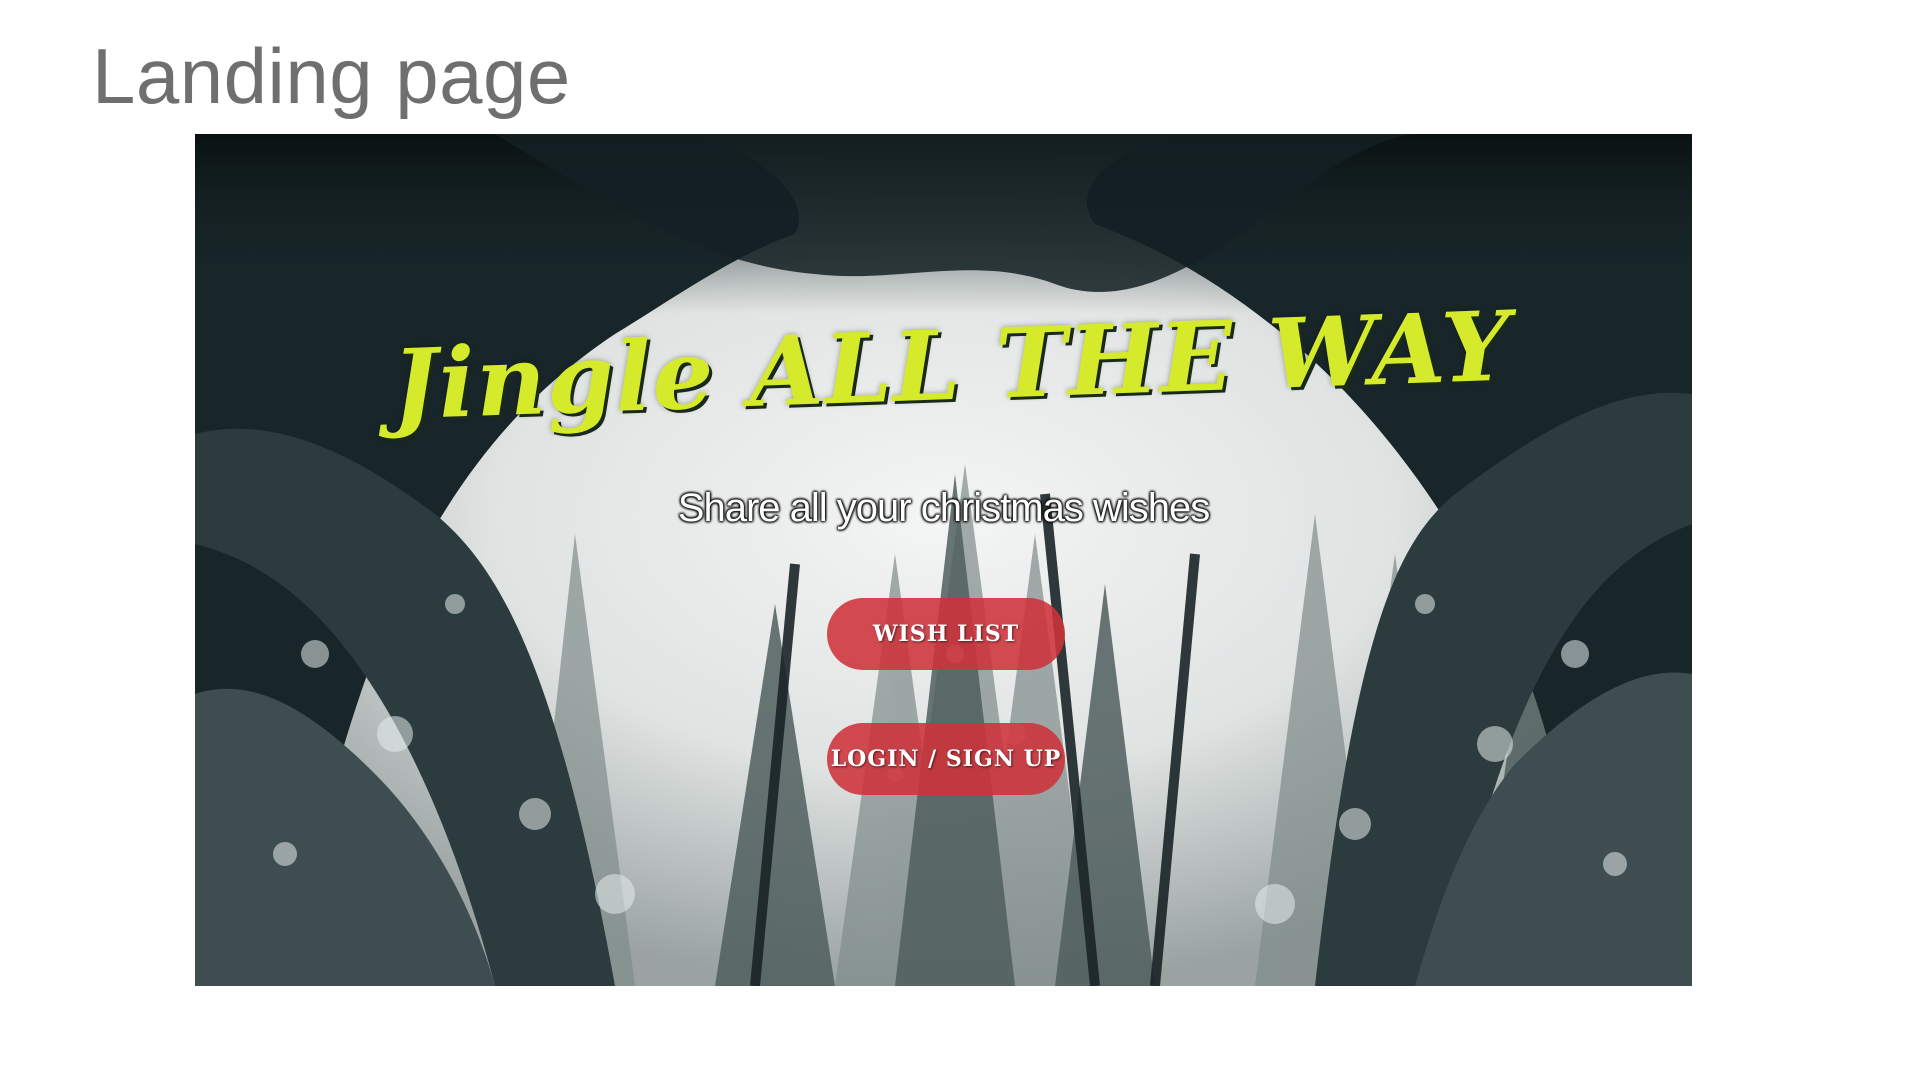 This screenshot has width=1920, height=1080. What do you see at coordinates (946, 759) in the screenshot?
I see `login-signup-button: LOGIN / SIGN UP` at bounding box center [946, 759].